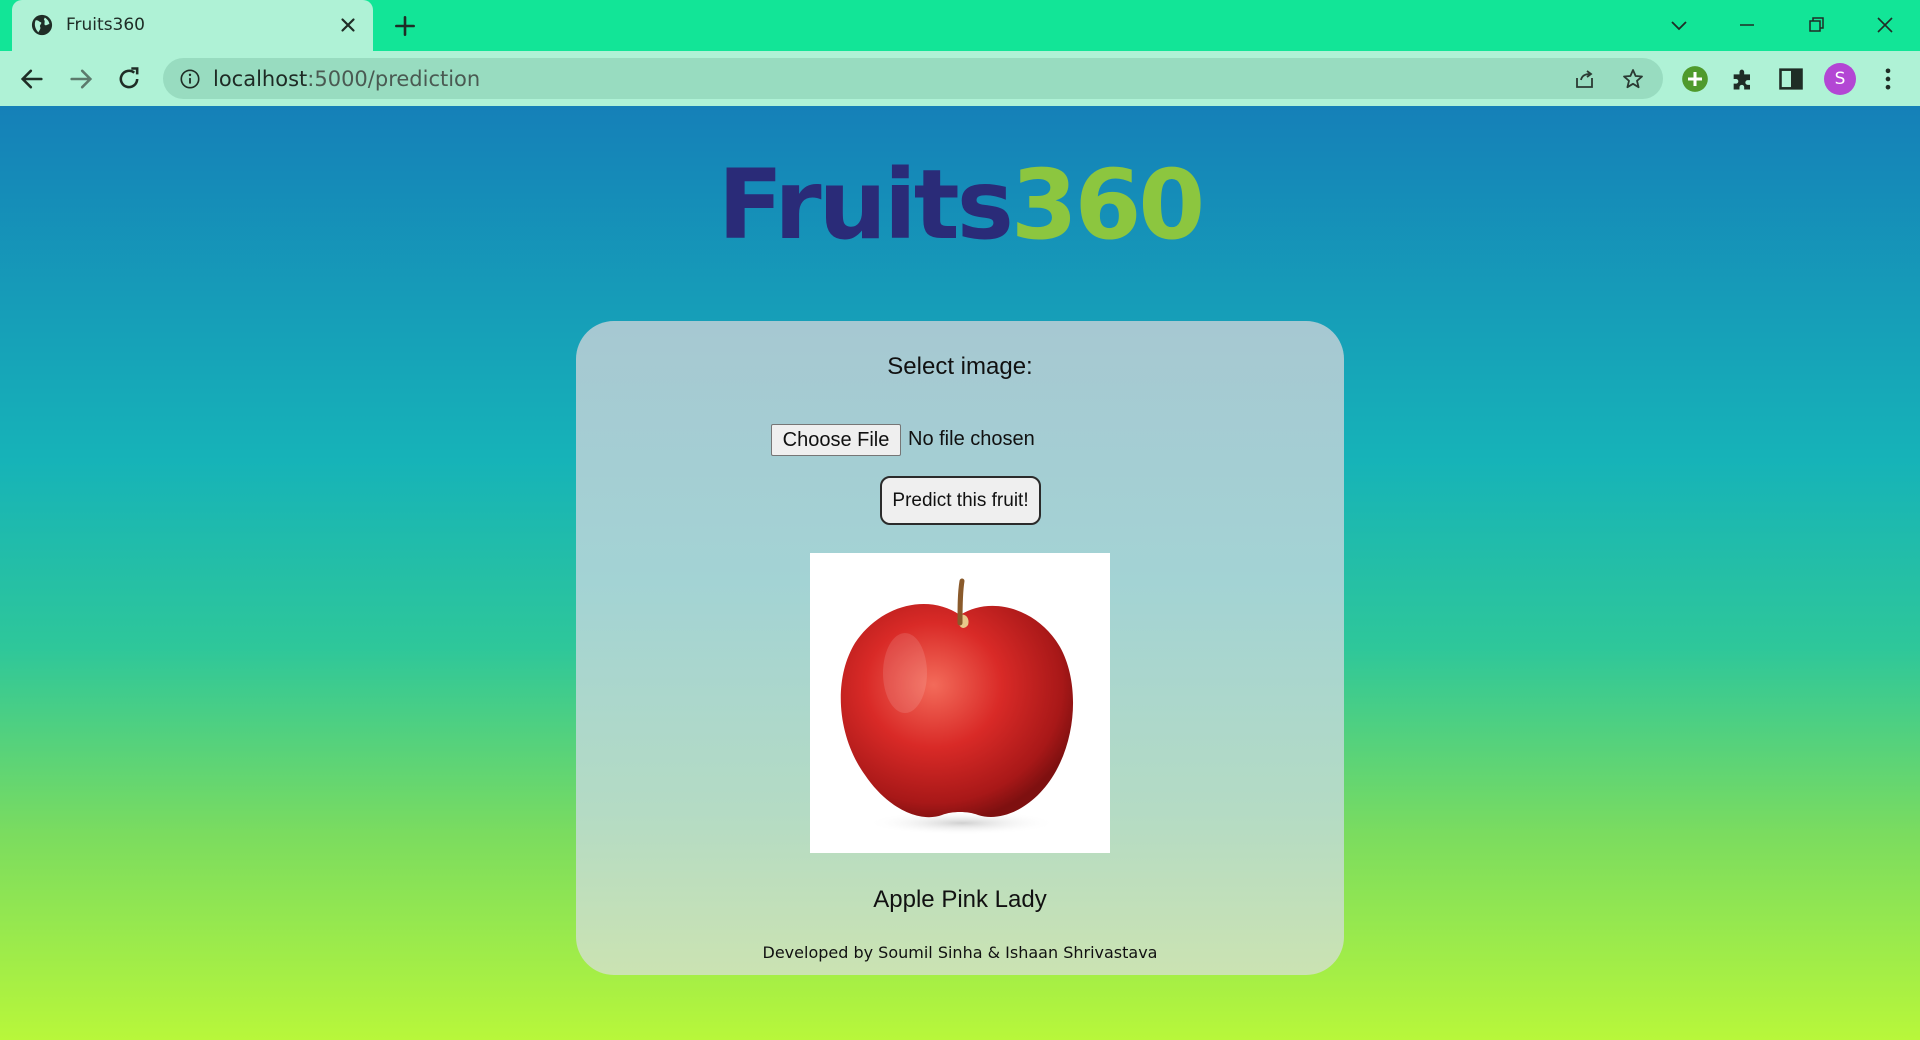 This screenshot has width=1920, height=1040. Describe the element at coordinates (836, 440) in the screenshot. I see `choose-file-button: Choose File` at that location.